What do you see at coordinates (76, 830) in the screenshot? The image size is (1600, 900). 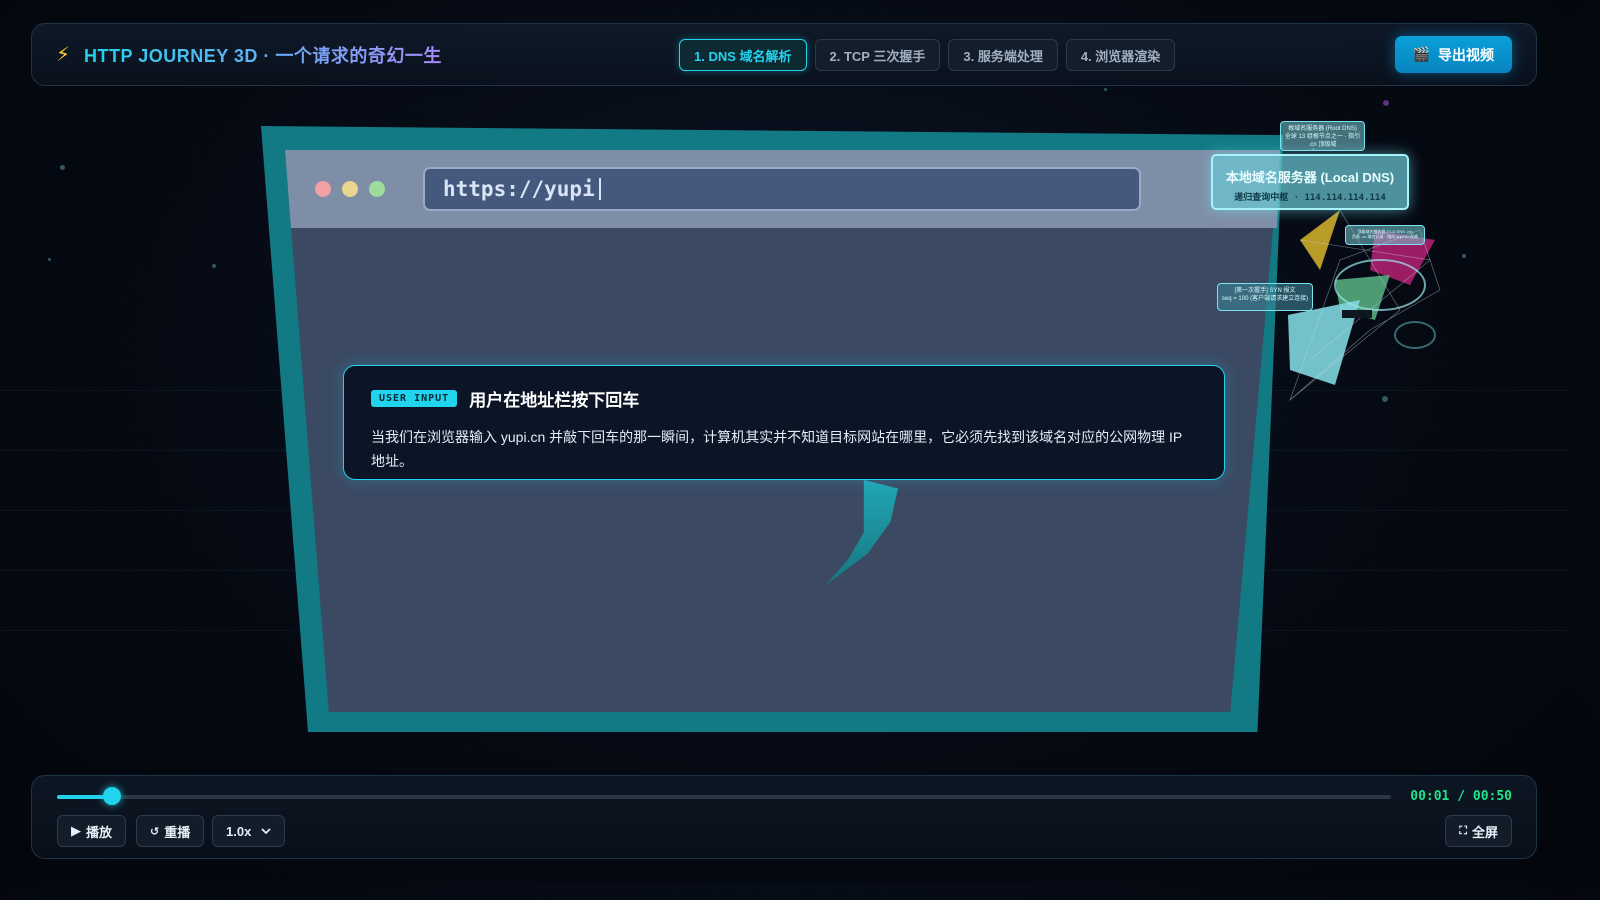 I see `play-icon: ▶` at bounding box center [76, 830].